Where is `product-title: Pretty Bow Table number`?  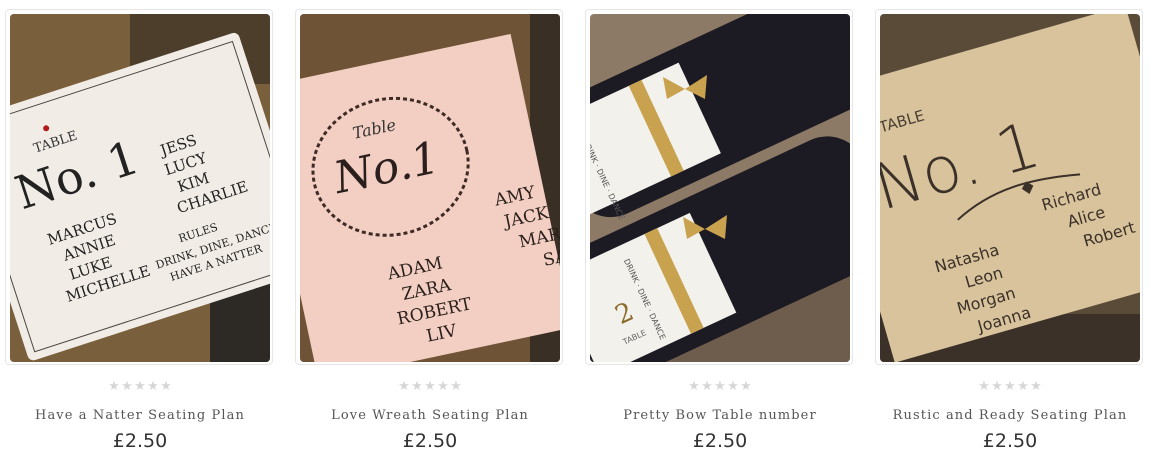
product-title: Pretty Bow Table number is located at coordinates (720, 415).